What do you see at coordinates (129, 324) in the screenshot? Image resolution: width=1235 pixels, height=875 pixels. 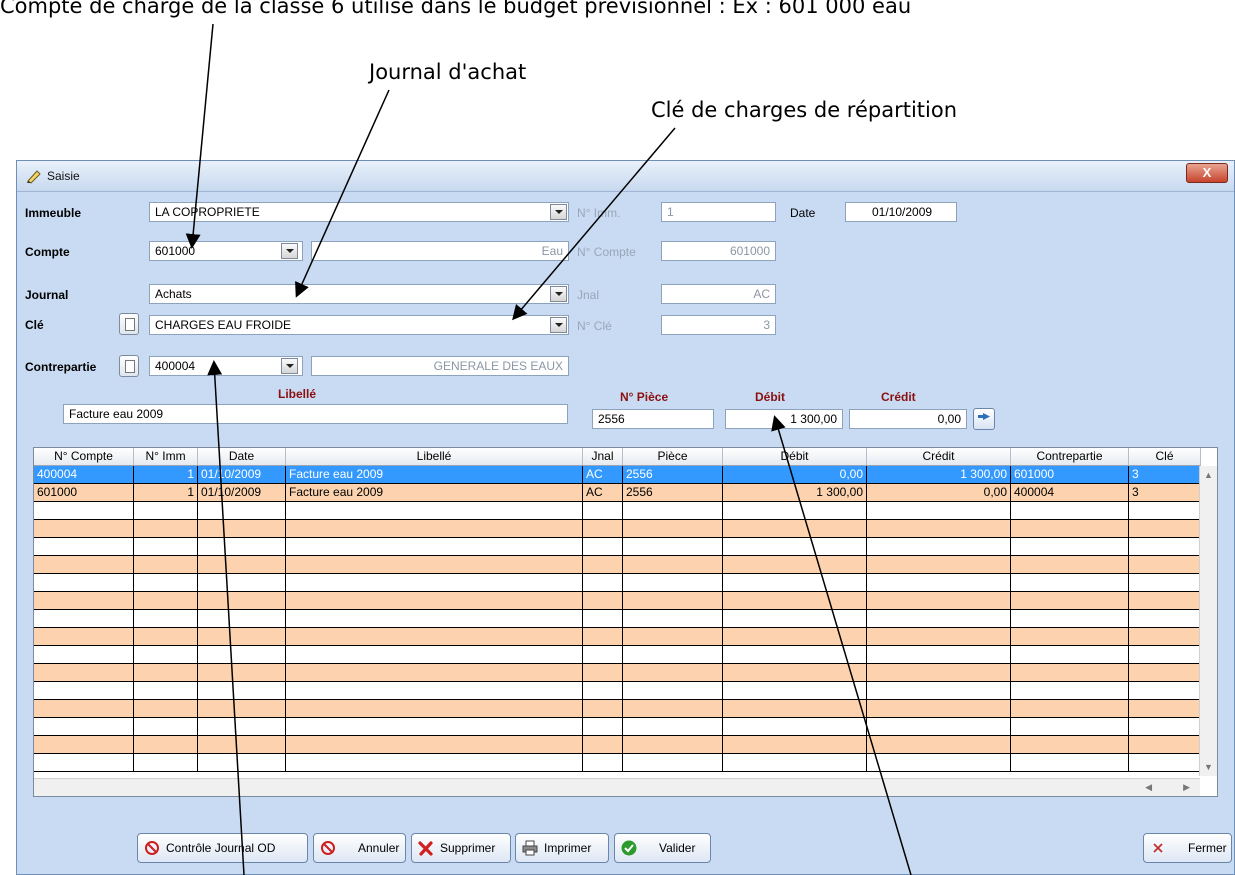 I see `cle-document-button` at bounding box center [129, 324].